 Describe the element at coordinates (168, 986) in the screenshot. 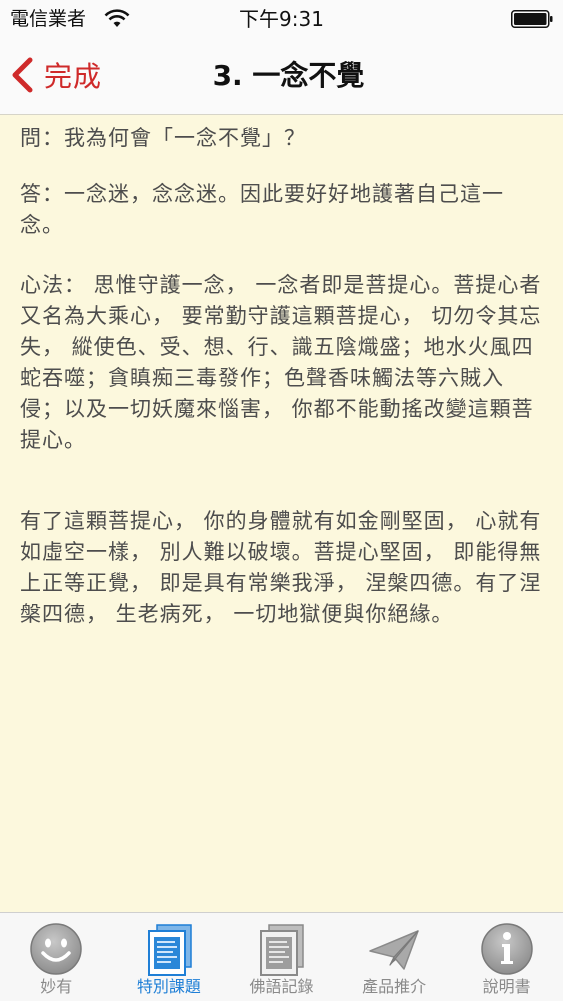

I see `tab-label: 特別課題` at that location.